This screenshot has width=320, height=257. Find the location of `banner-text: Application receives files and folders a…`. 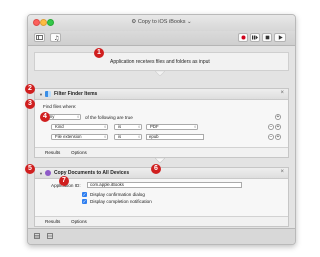

banner-text: Application receives files and folders a… is located at coordinates (160, 61).